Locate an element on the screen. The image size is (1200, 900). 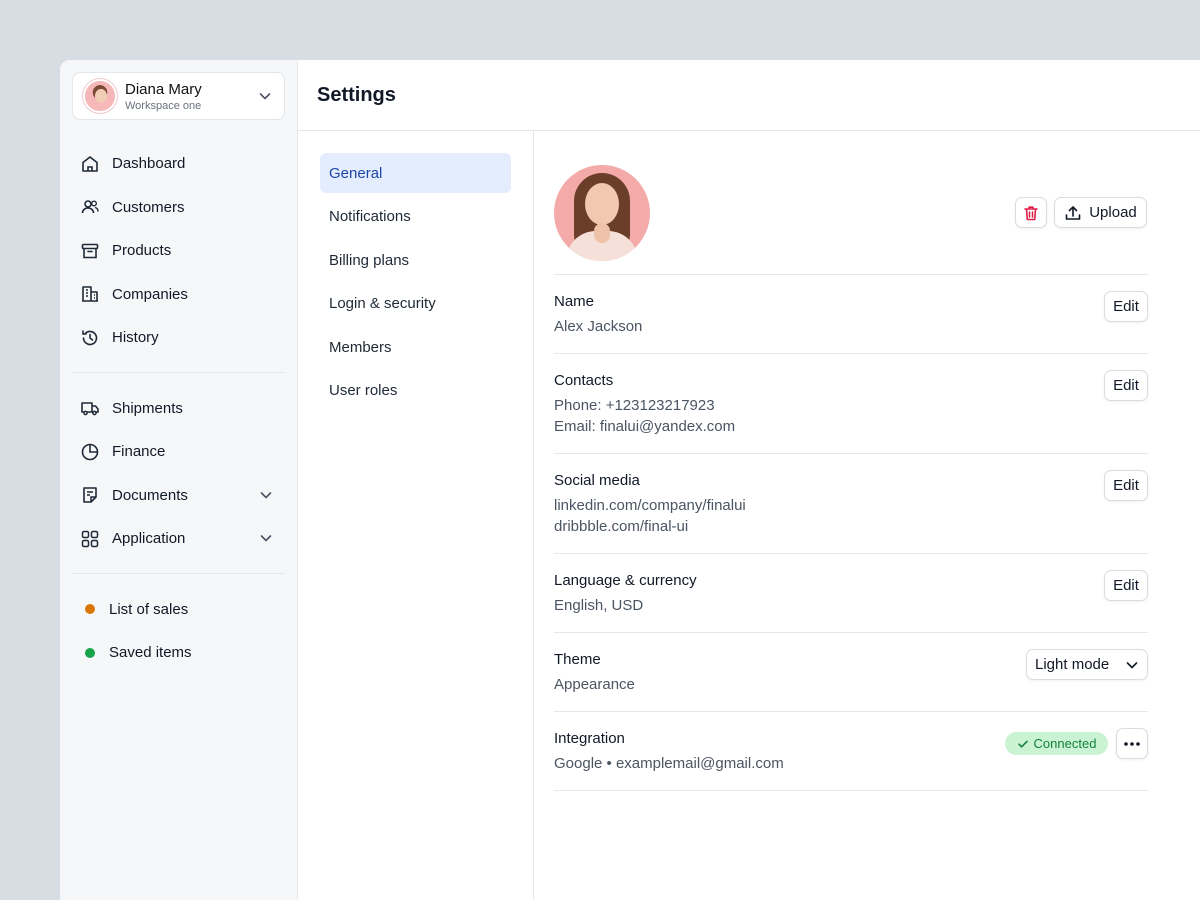
sidebar-item-label: Products is located at coordinates (142, 251).